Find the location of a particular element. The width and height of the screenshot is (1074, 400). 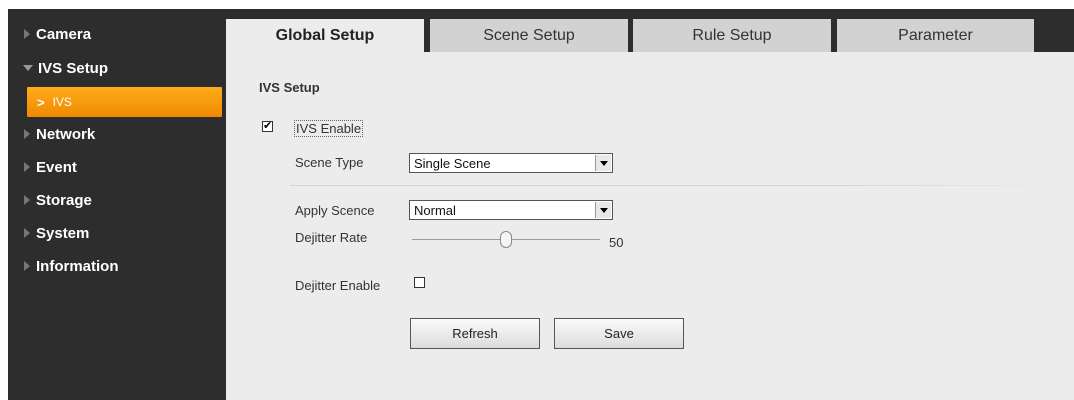

tab-label: Rule Setup is located at coordinates (732, 35).